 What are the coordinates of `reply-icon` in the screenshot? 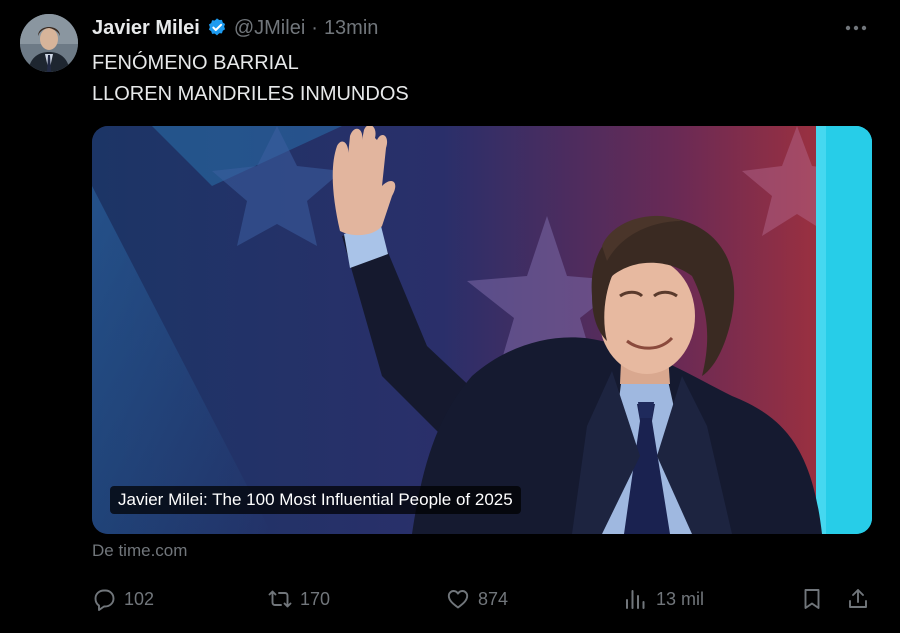 It's located at (104, 599).